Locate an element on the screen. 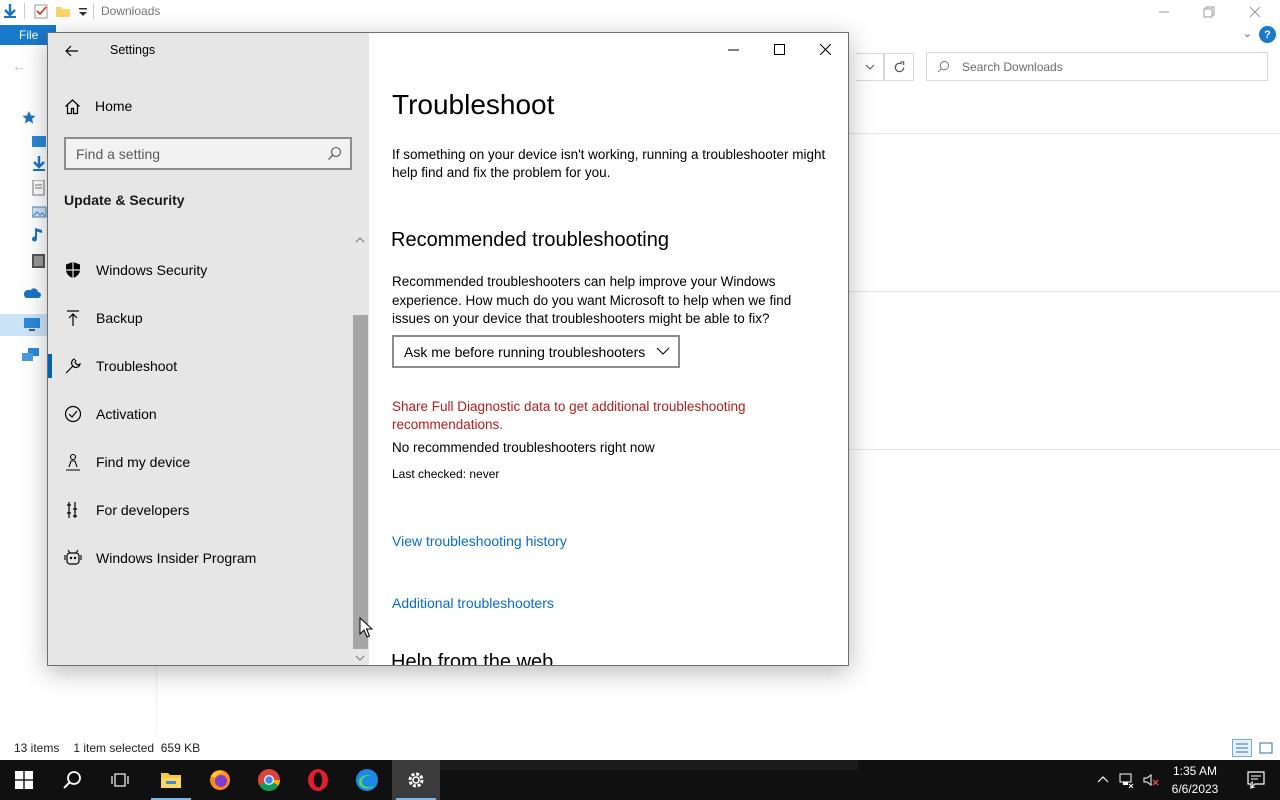 The image size is (1280, 800). taskbar-settings is located at coordinates (416, 780).